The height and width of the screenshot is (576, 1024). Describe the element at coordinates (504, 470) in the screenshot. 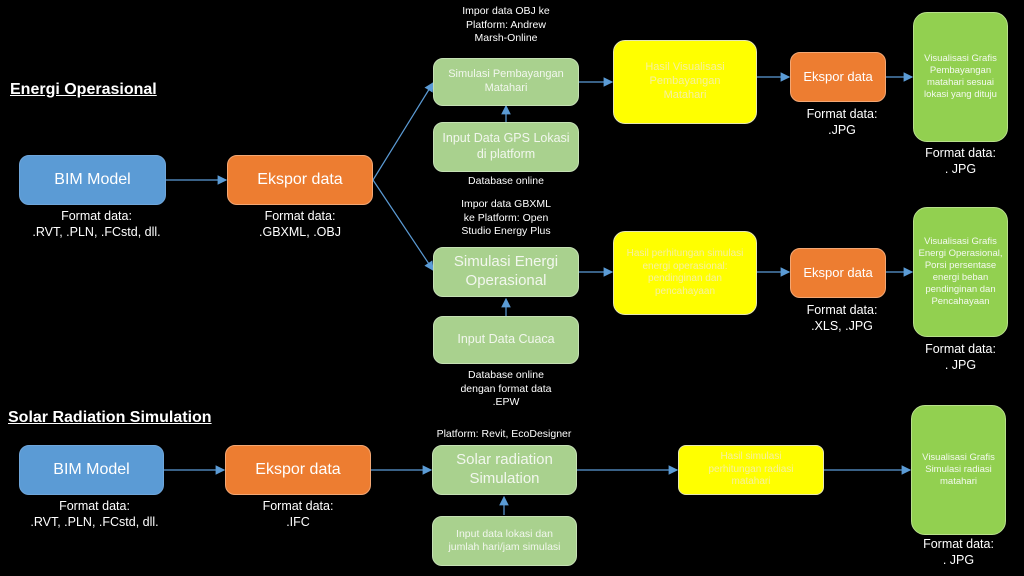

I see `solar-simulation-node: Solar radiation Simulation` at that location.